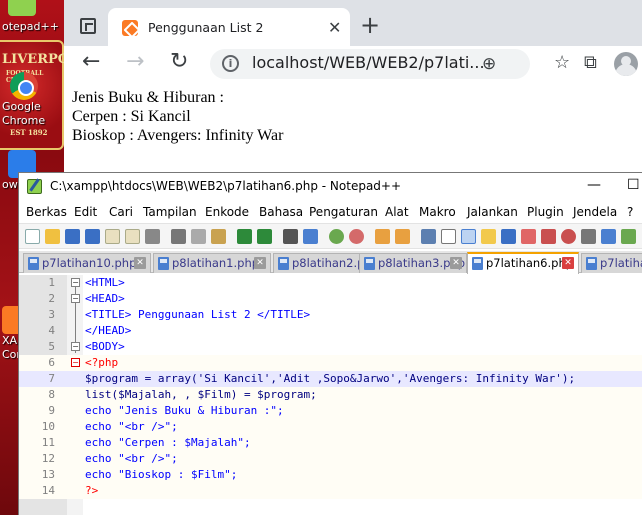 This screenshot has width=642, height=515. What do you see at coordinates (413, 263) in the screenshot?
I see `file-tab: p8latihan3.php ✕` at bounding box center [413, 263].